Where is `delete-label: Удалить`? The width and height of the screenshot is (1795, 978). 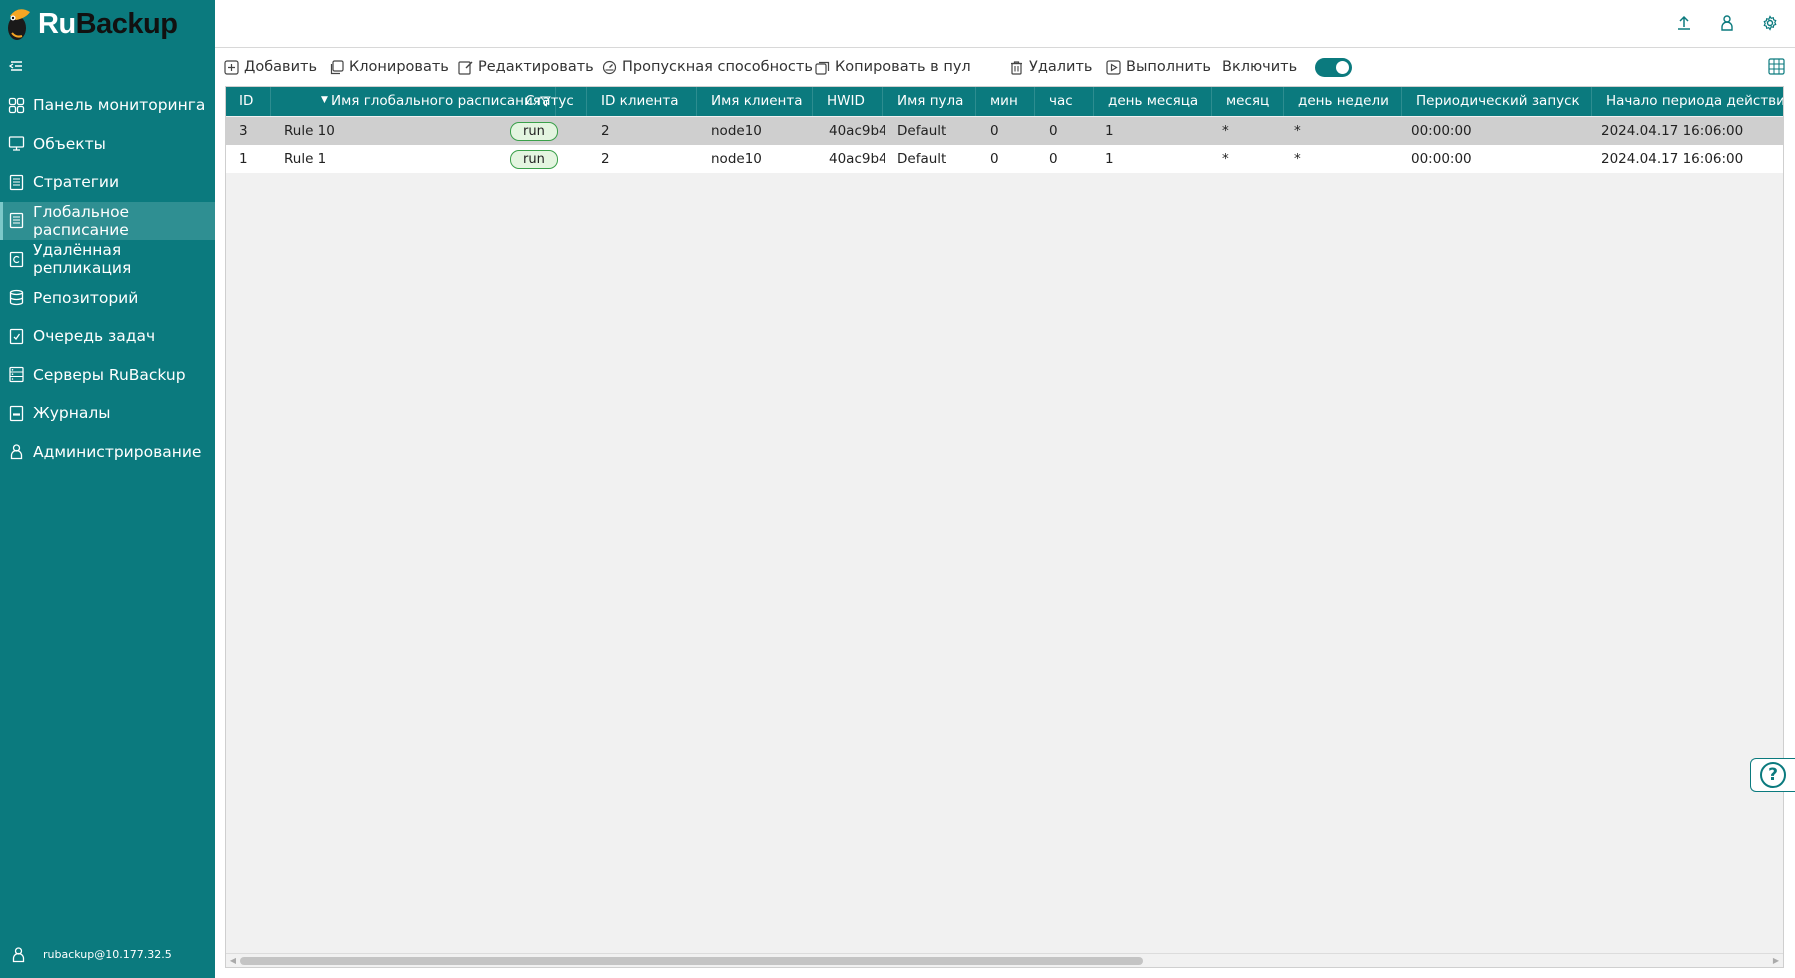
delete-label: Удалить is located at coordinates (1061, 67).